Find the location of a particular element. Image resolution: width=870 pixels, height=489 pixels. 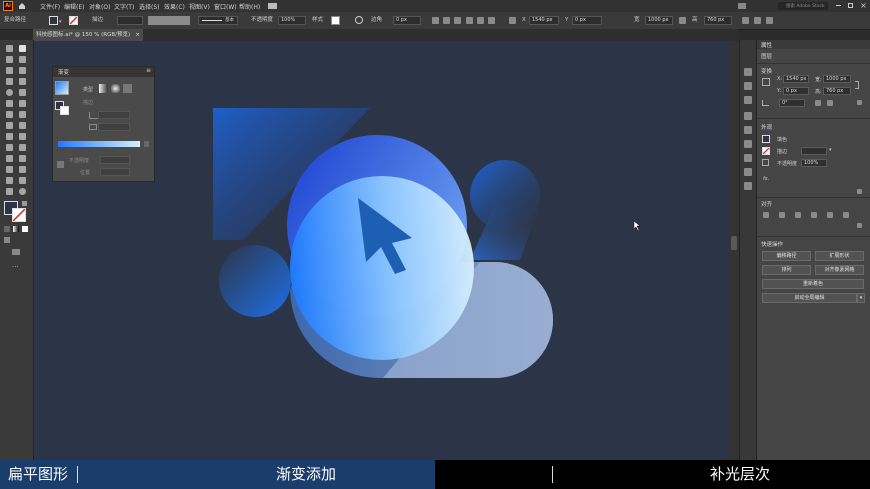

x-field: 1540 px is located at coordinates (544, 20).